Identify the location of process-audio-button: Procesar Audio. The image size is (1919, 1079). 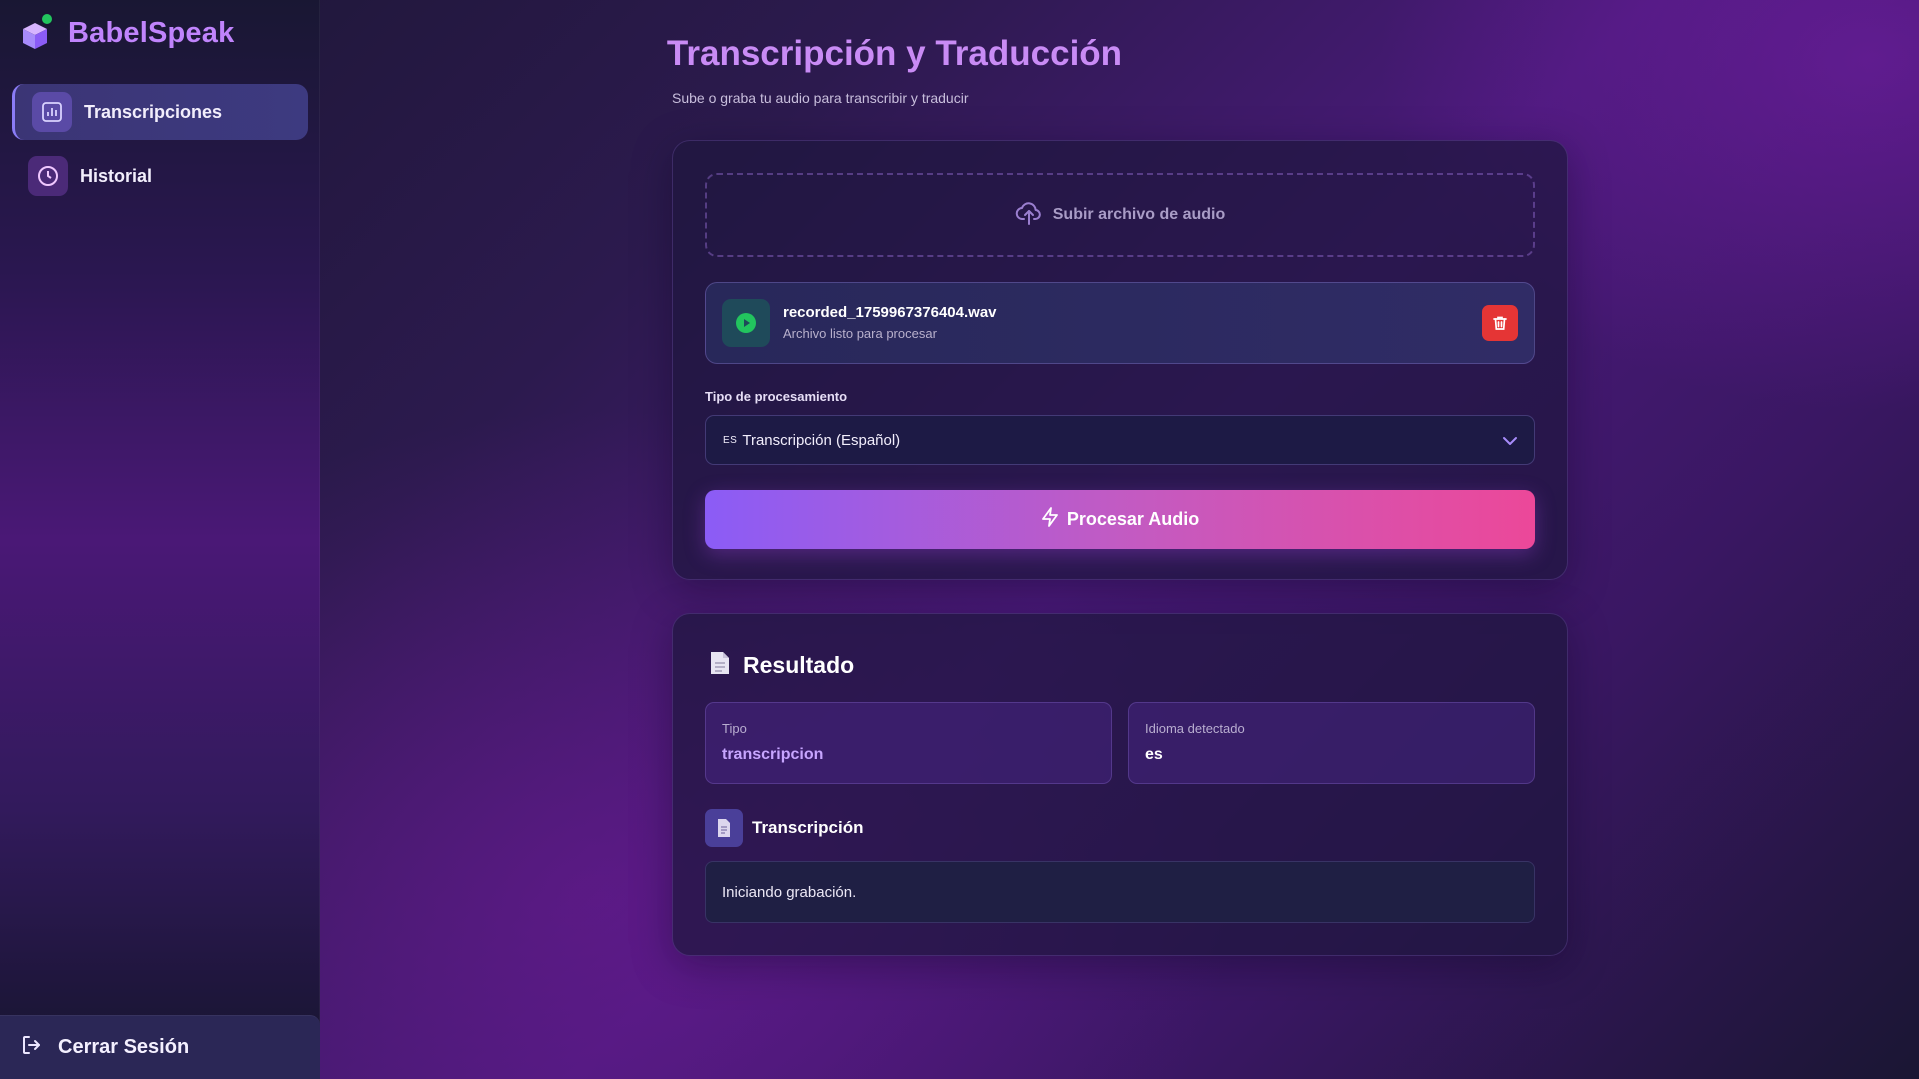
(1120, 519).